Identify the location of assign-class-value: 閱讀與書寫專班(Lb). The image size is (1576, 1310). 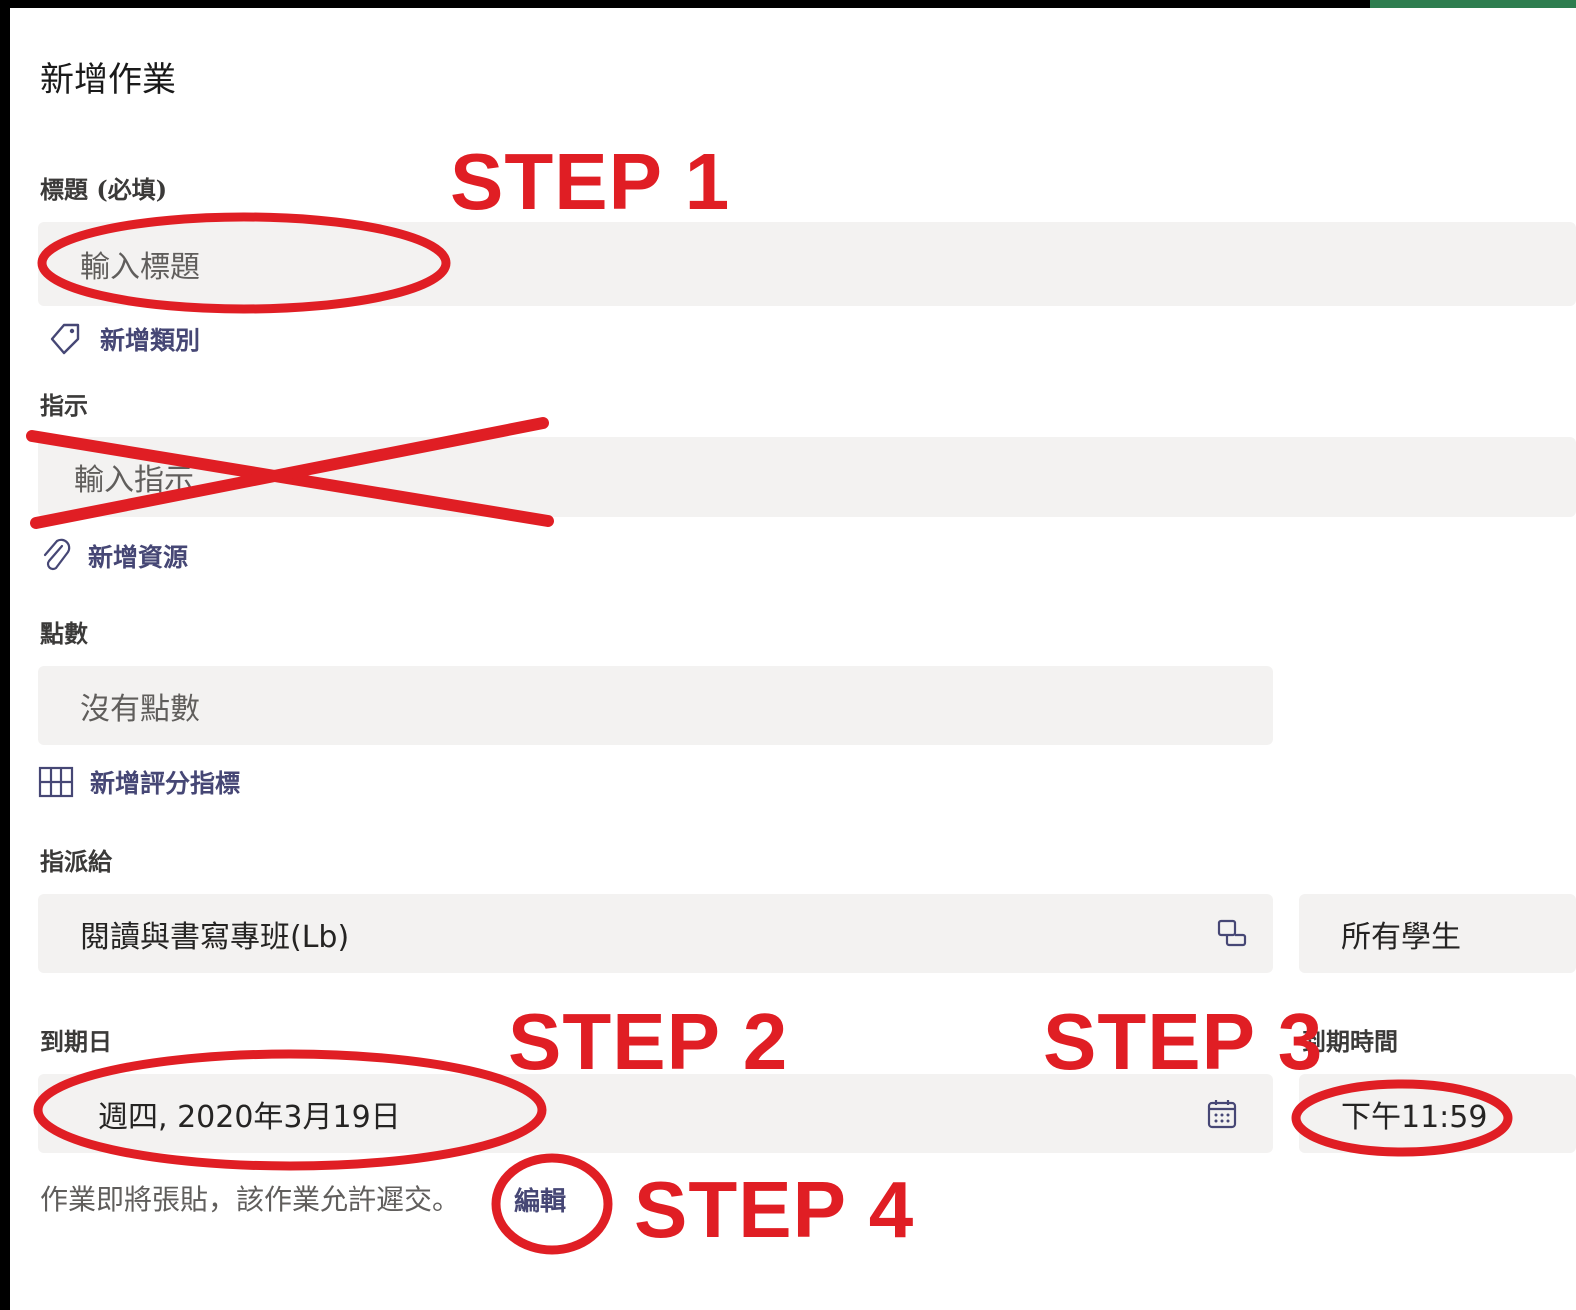
(215, 937).